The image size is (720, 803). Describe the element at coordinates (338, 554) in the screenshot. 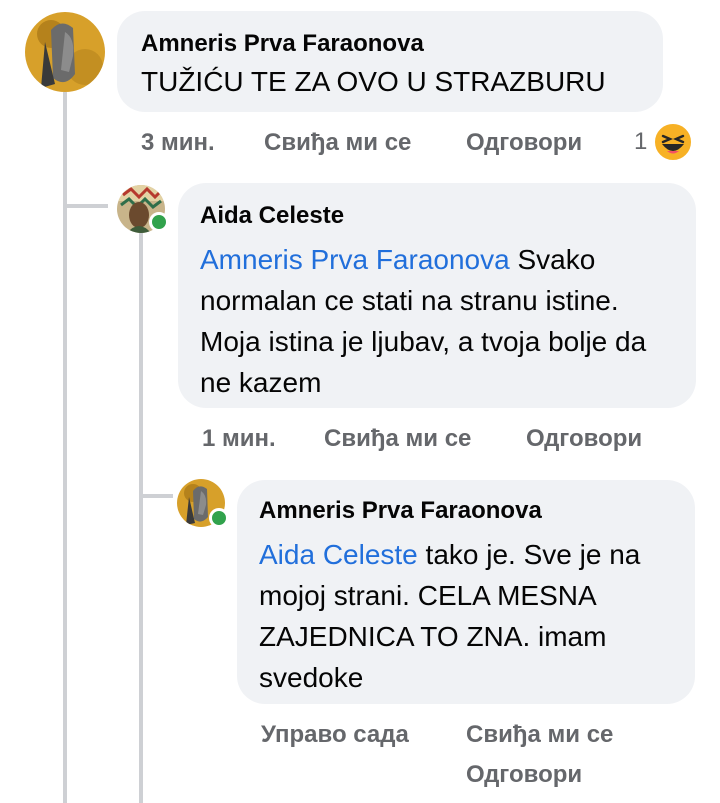

I see `mention-link: Aida Celeste` at that location.